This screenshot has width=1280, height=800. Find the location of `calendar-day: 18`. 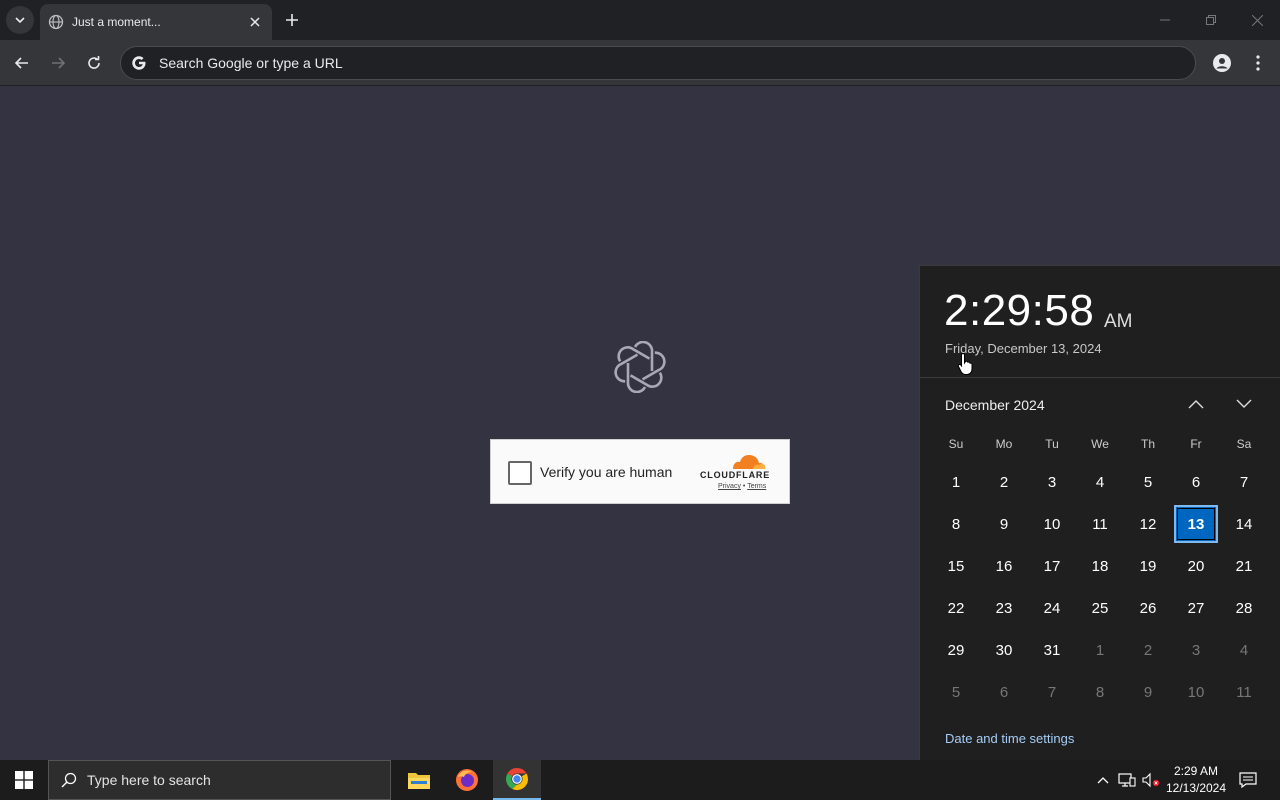

calendar-day: 18 is located at coordinates (1100, 566).